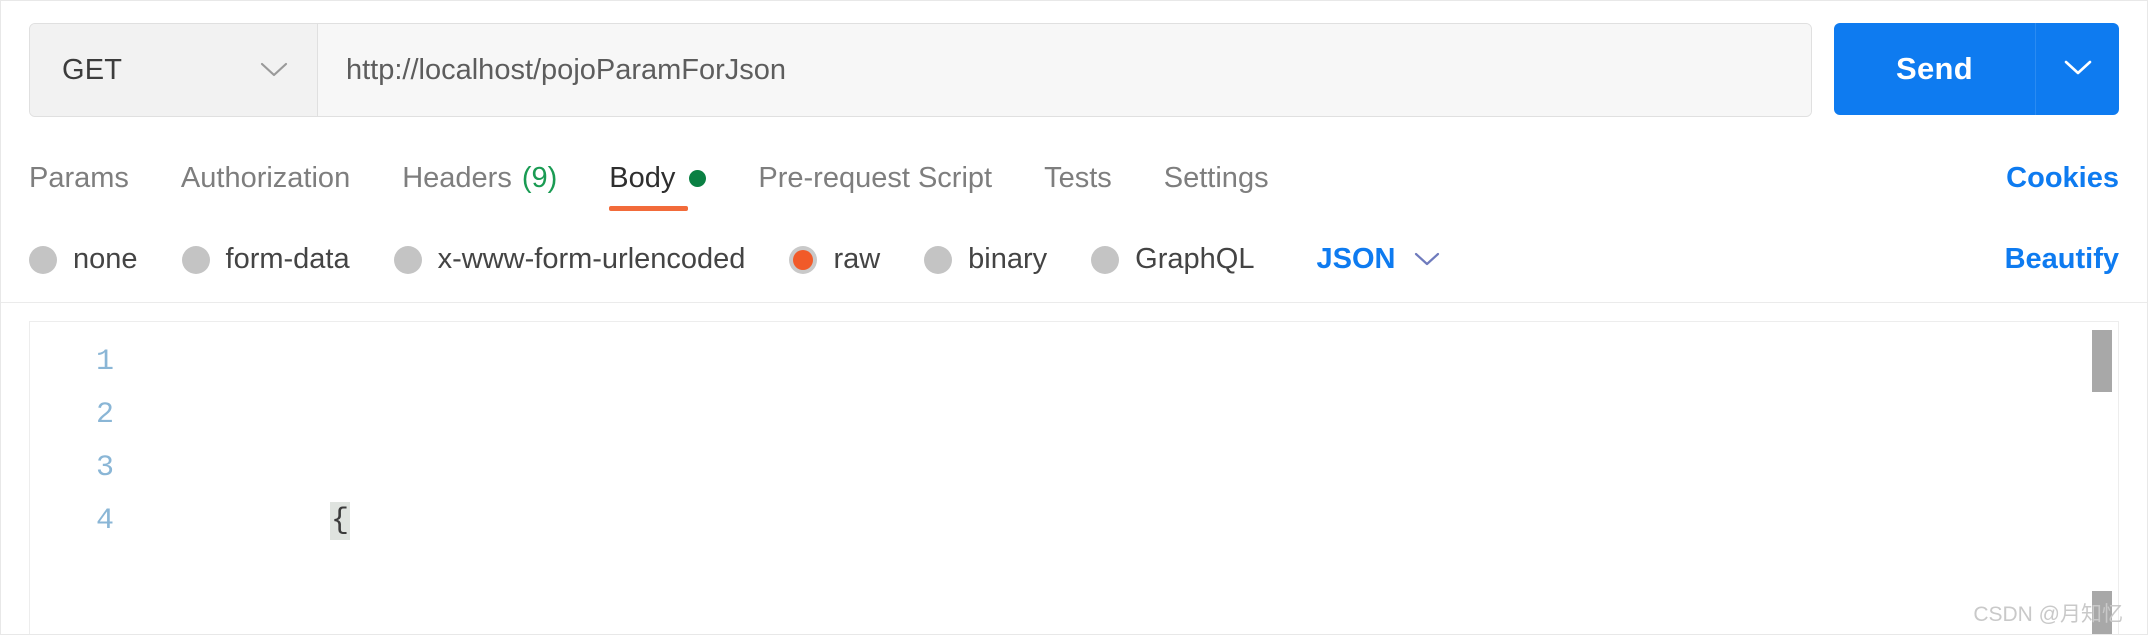  What do you see at coordinates (287, 259) in the screenshot?
I see `radio-label: form-data` at bounding box center [287, 259].